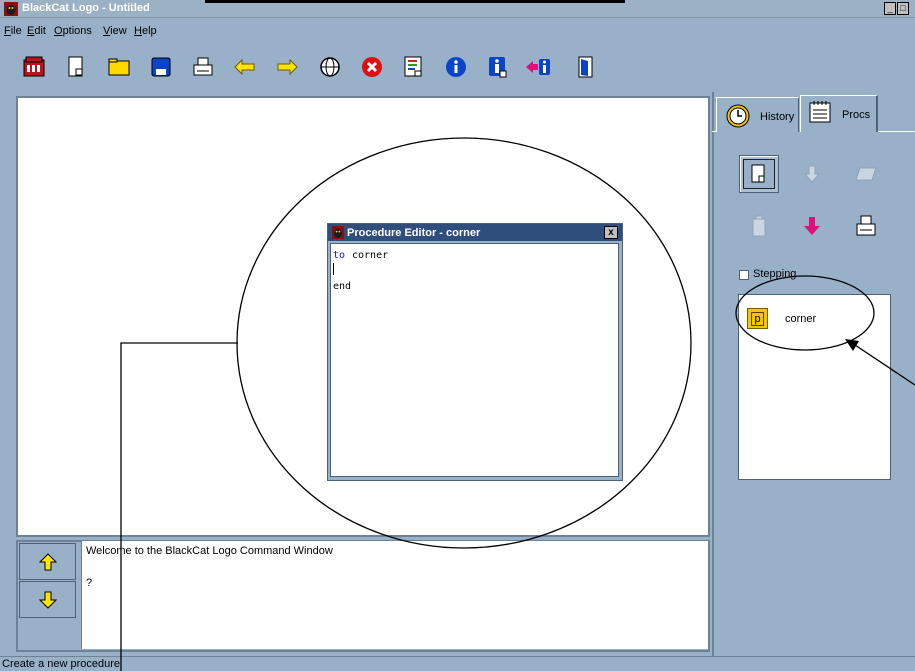  I want to click on blackcat-logo-icon, so click(34, 67).